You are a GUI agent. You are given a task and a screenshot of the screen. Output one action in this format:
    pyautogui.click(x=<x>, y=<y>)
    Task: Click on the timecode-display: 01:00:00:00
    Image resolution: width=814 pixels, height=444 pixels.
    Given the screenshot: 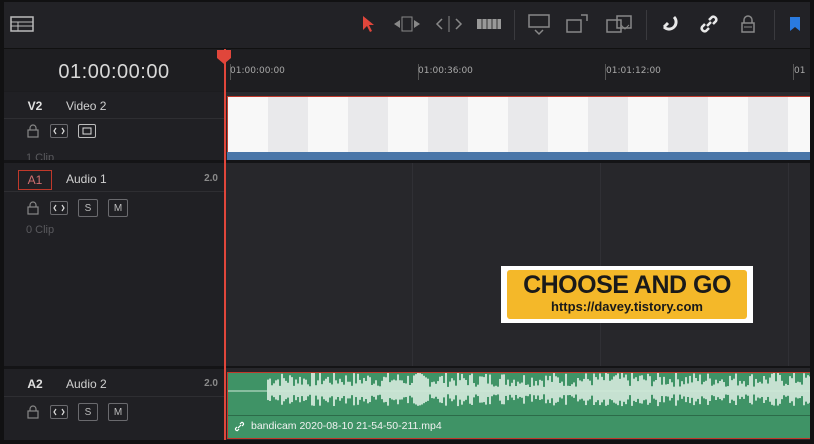 What is the action you would take?
    pyautogui.click(x=114, y=72)
    